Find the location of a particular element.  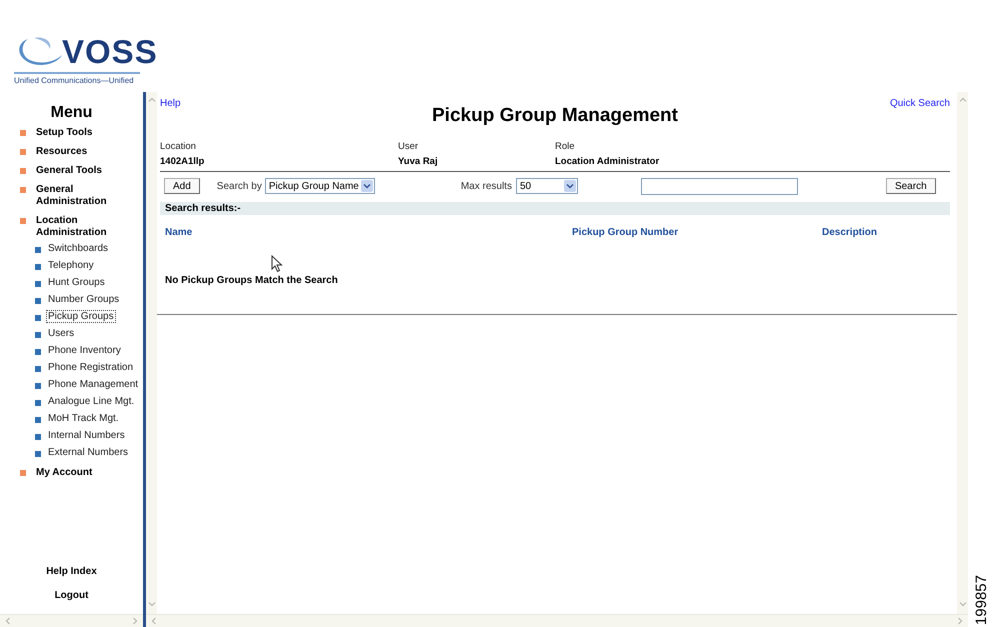

info-value: 1402A1llp is located at coordinates (183, 161).